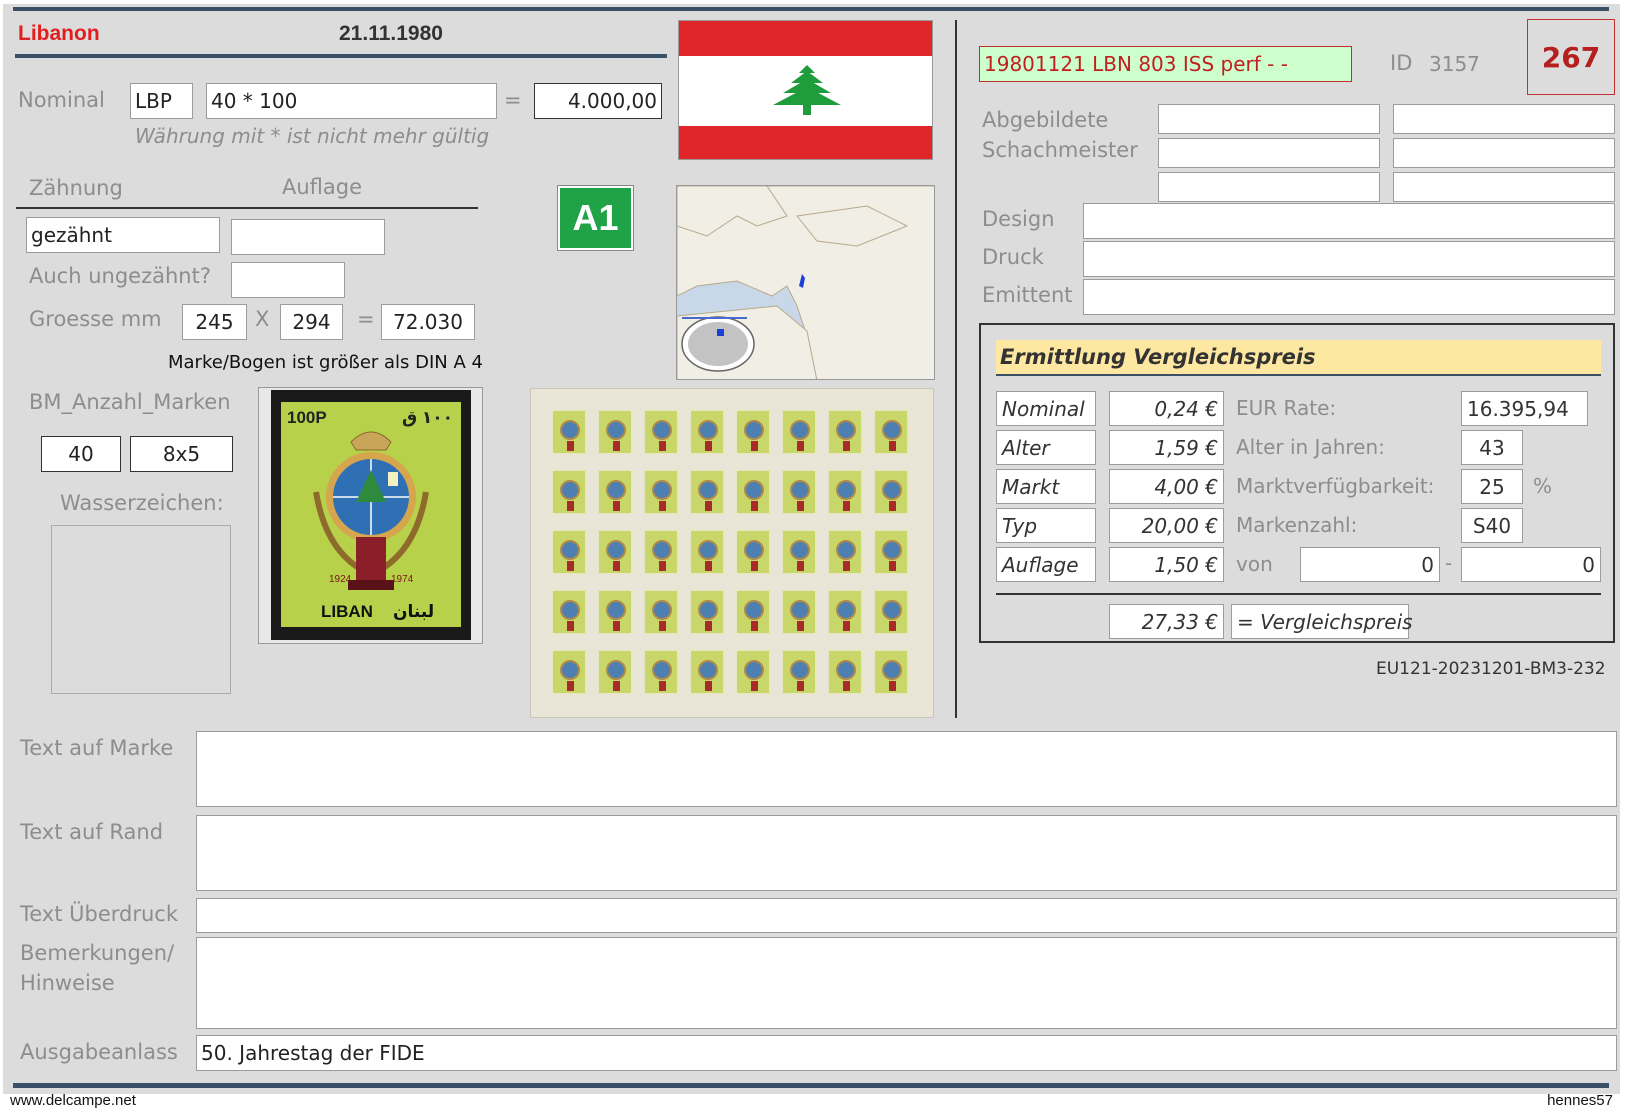 The height and width of the screenshot is (1109, 1625). What do you see at coordinates (906, 769) in the screenshot?
I see `text-marke-field` at bounding box center [906, 769].